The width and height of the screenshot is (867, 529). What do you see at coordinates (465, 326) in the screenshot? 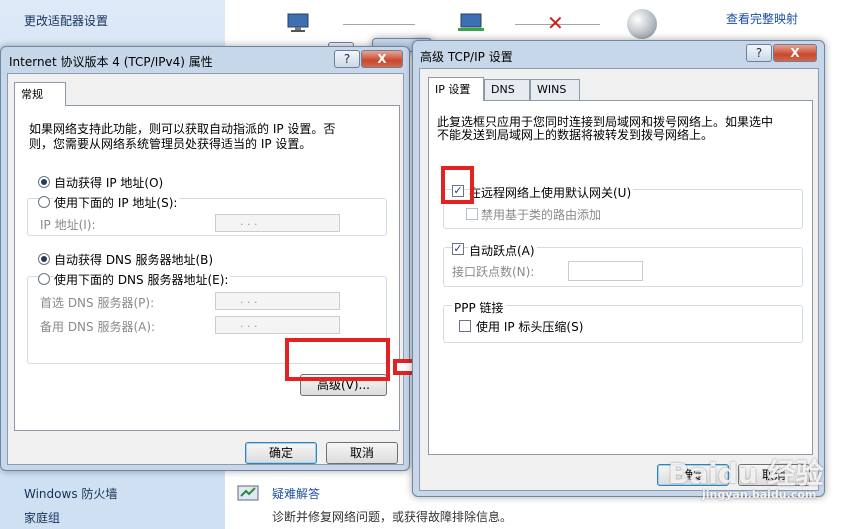
I see `ip-header-compression-checkbox` at bounding box center [465, 326].